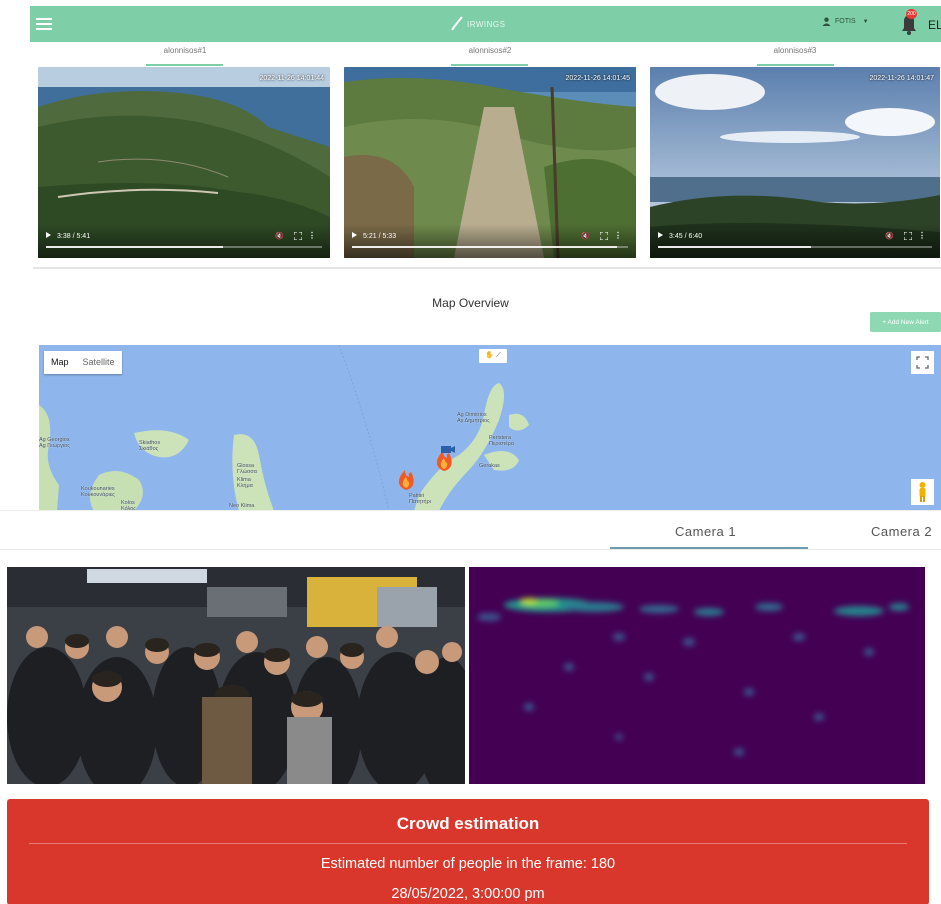  What do you see at coordinates (705, 531) in the screenshot?
I see `tab-camera-1: Camera 1` at bounding box center [705, 531].